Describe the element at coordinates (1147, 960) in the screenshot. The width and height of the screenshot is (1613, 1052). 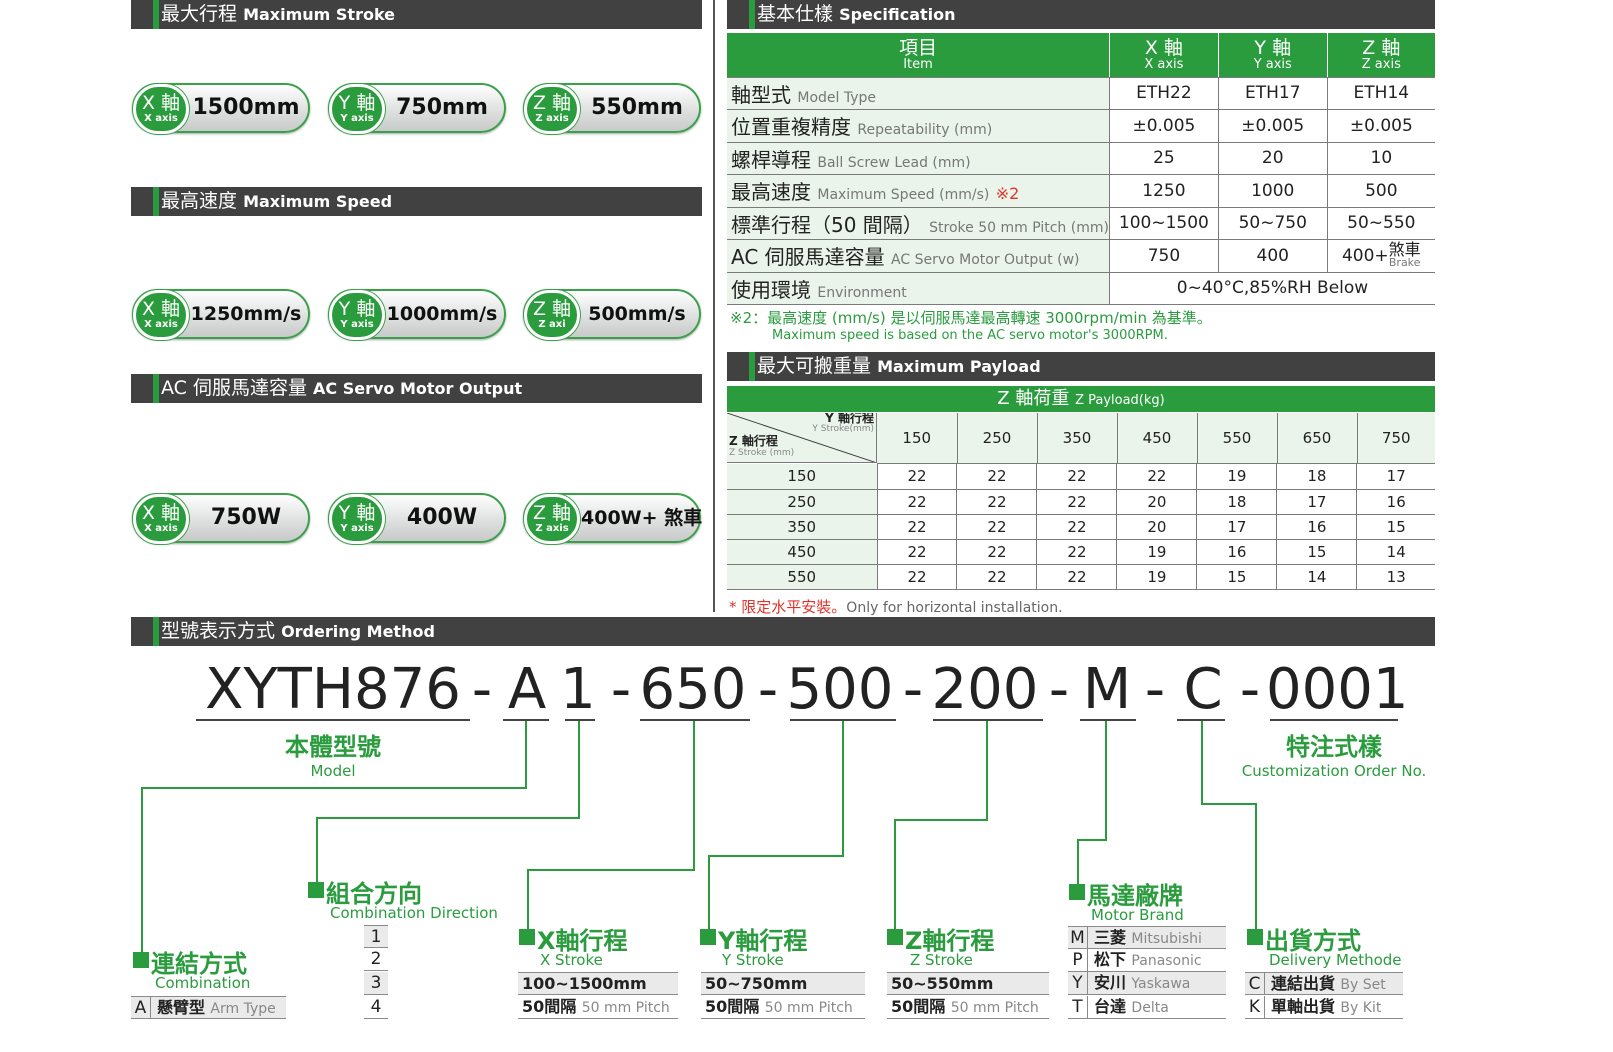
I see `motor-item: P 松下 Panasonic` at that location.